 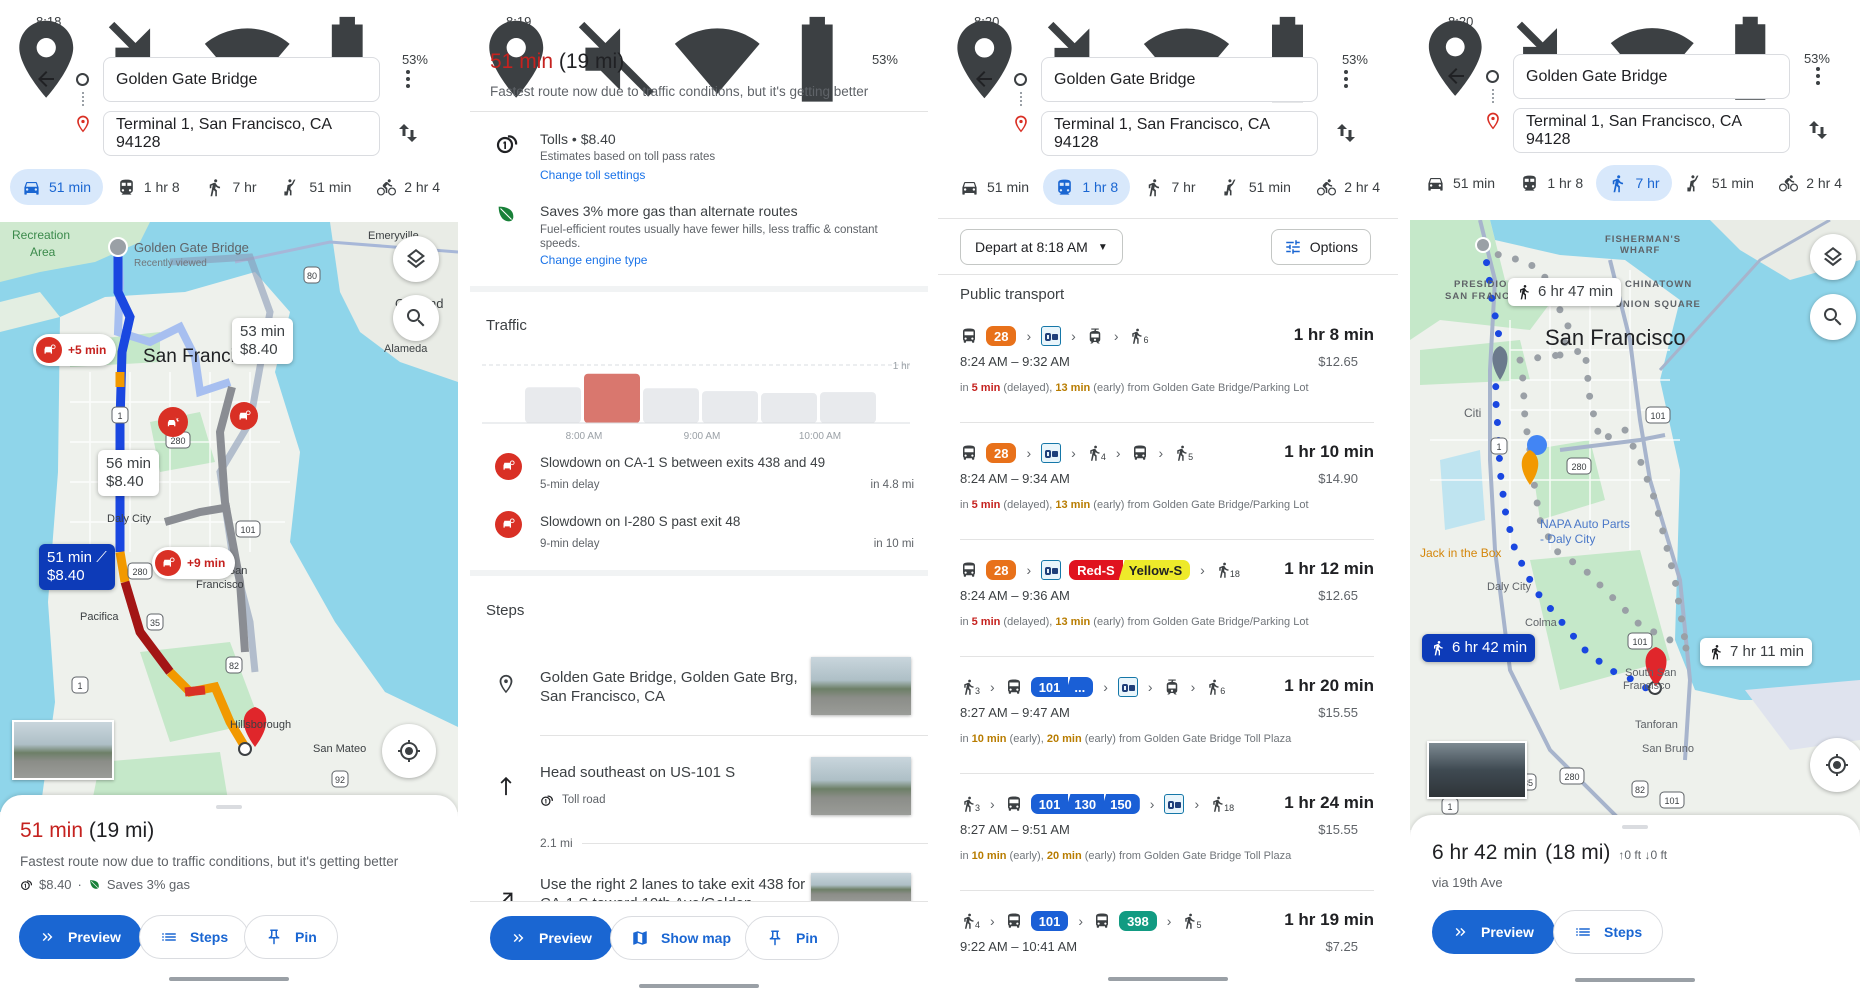 What do you see at coordinates (681, 938) in the screenshot?
I see `show-map-button: Show map` at bounding box center [681, 938].